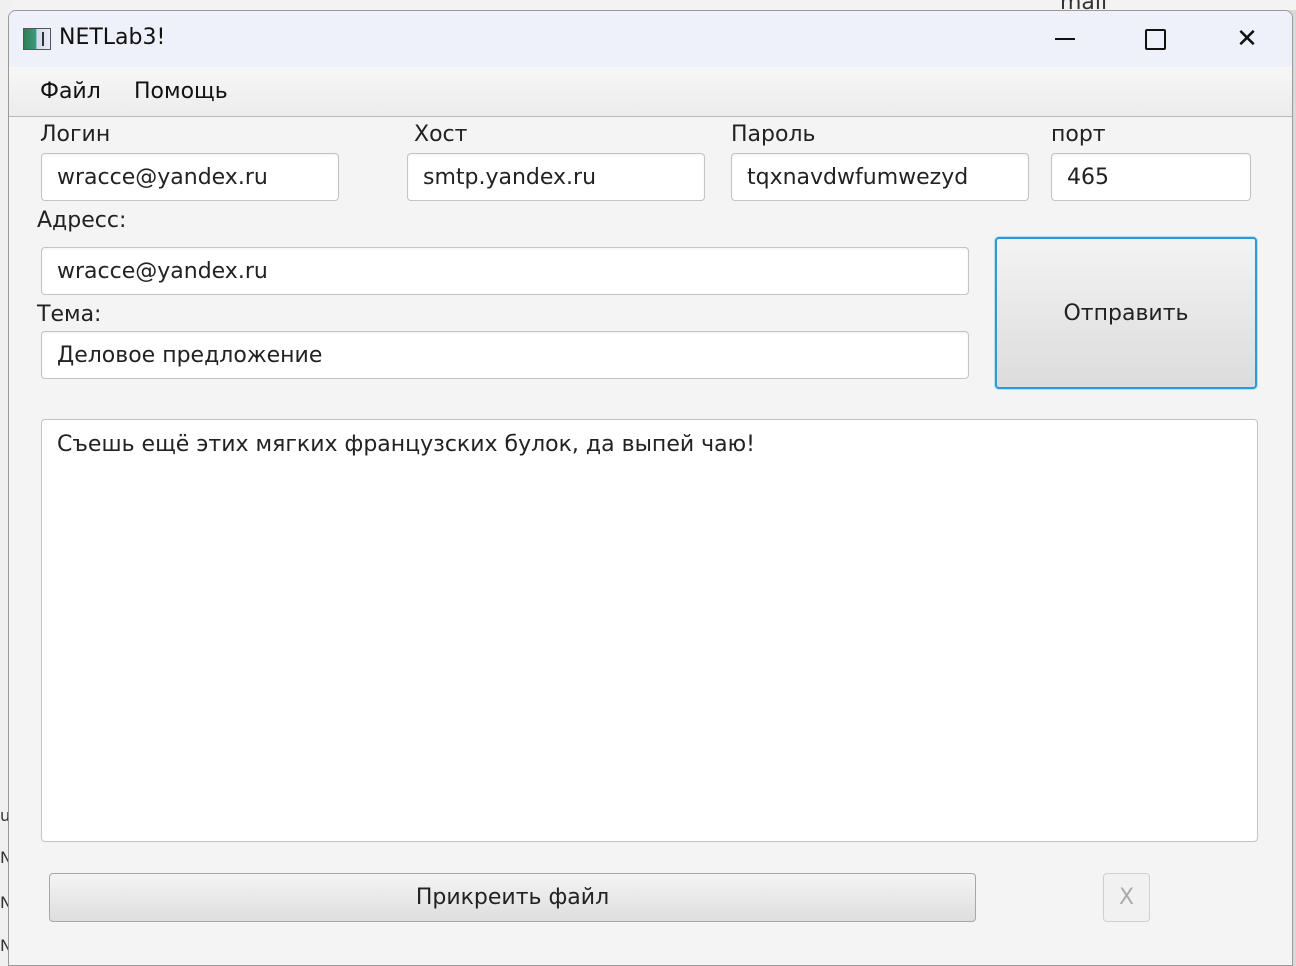 Image resolution: width=1296 pixels, height=966 pixels. What do you see at coordinates (82, 220) in the screenshot?
I see `address-label: Адресс:` at bounding box center [82, 220].